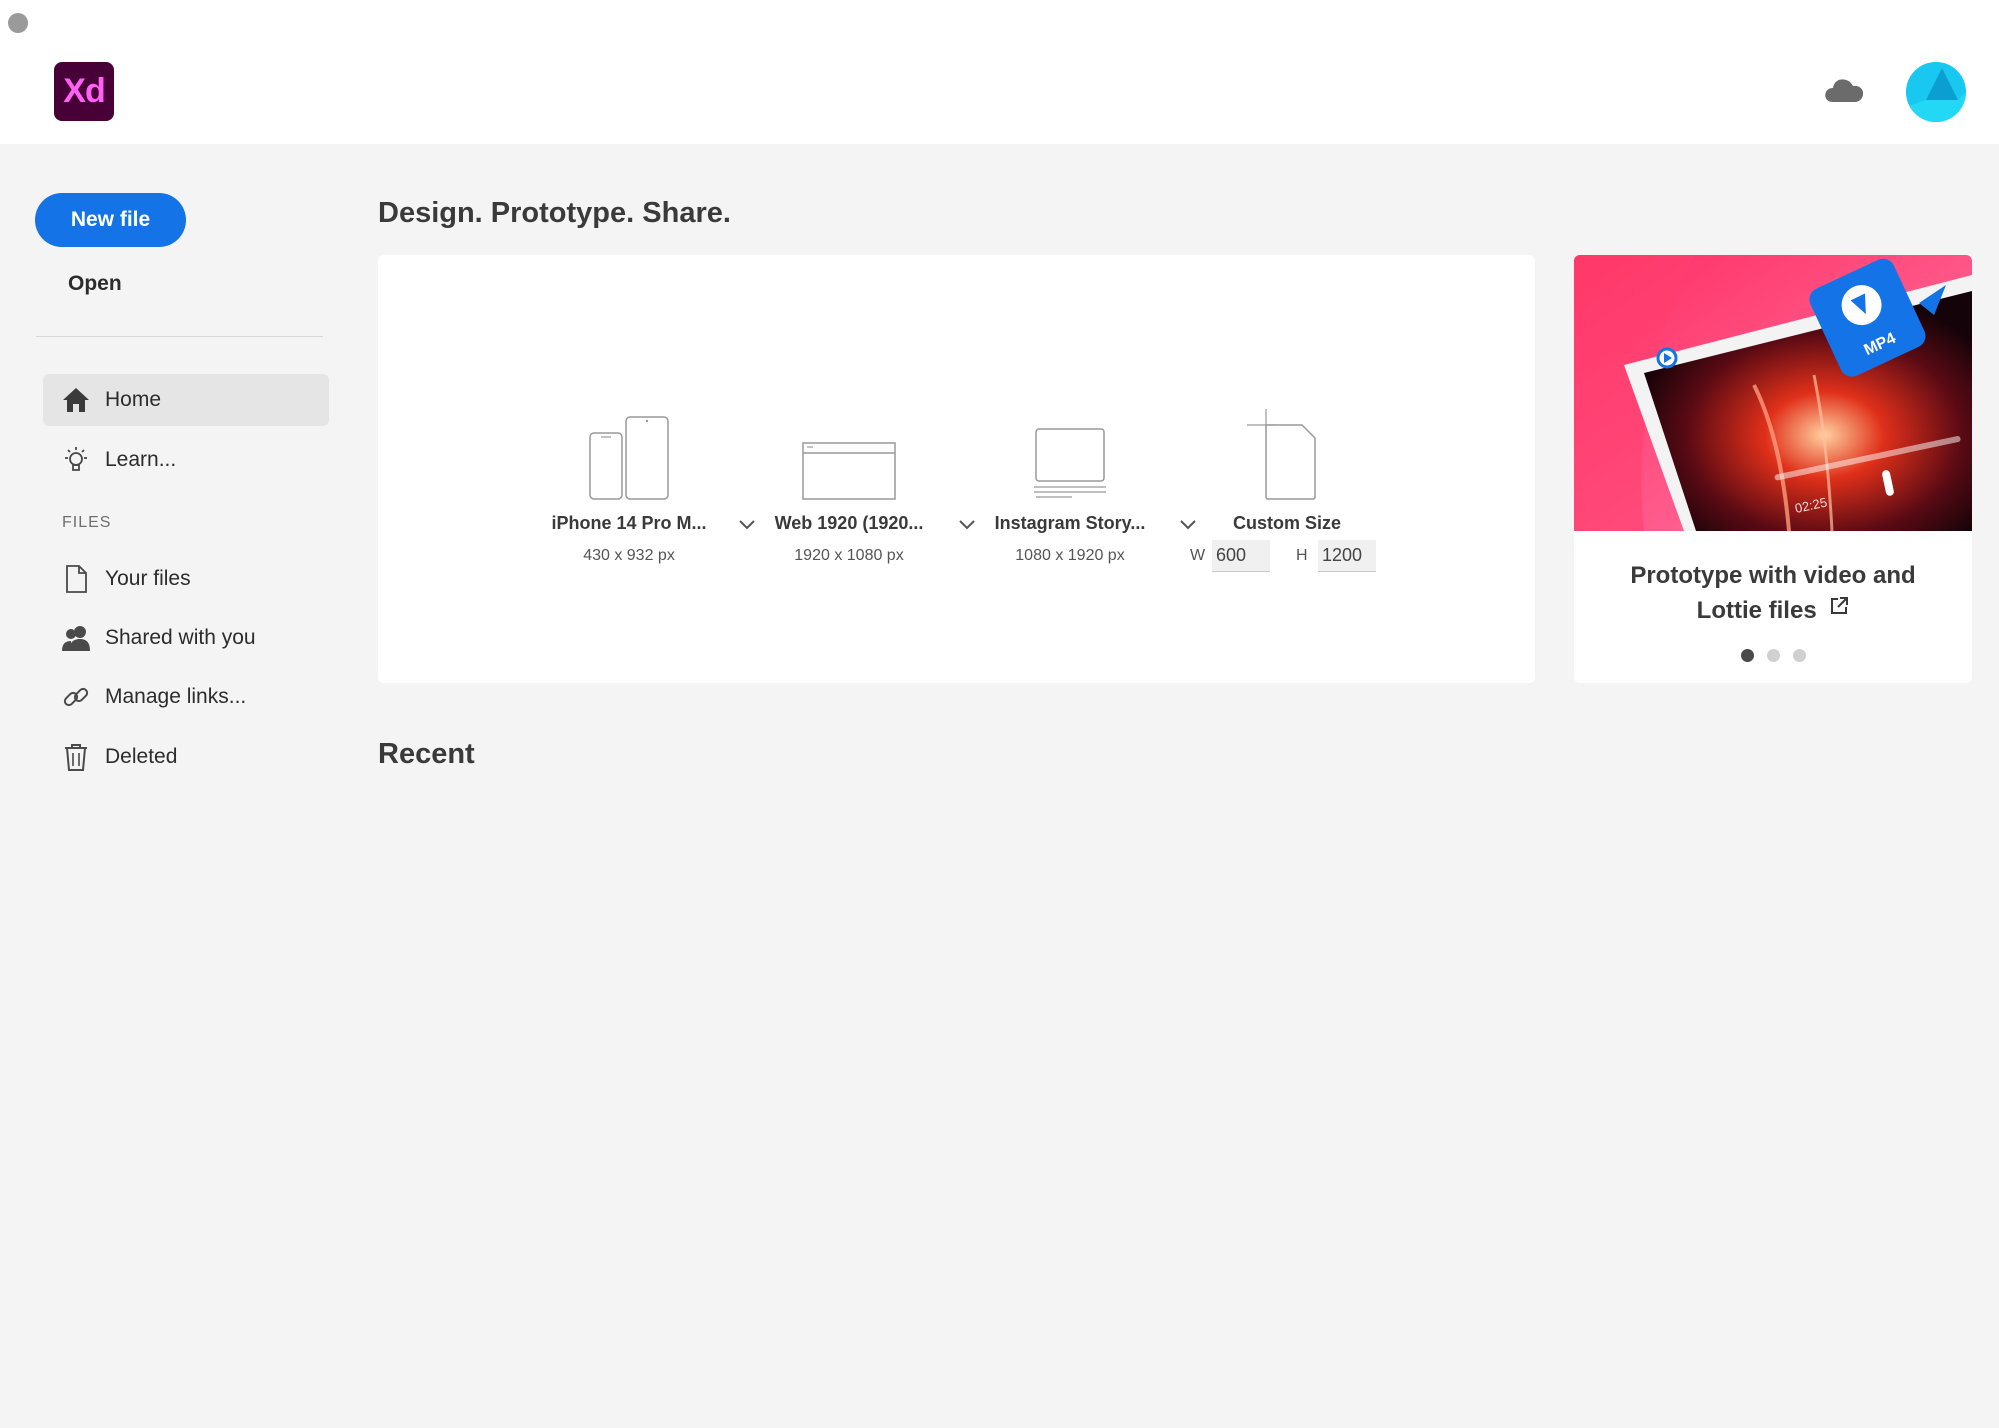 This screenshot has height=1428, width=1999. I want to click on sidebar-divider, so click(179, 336).